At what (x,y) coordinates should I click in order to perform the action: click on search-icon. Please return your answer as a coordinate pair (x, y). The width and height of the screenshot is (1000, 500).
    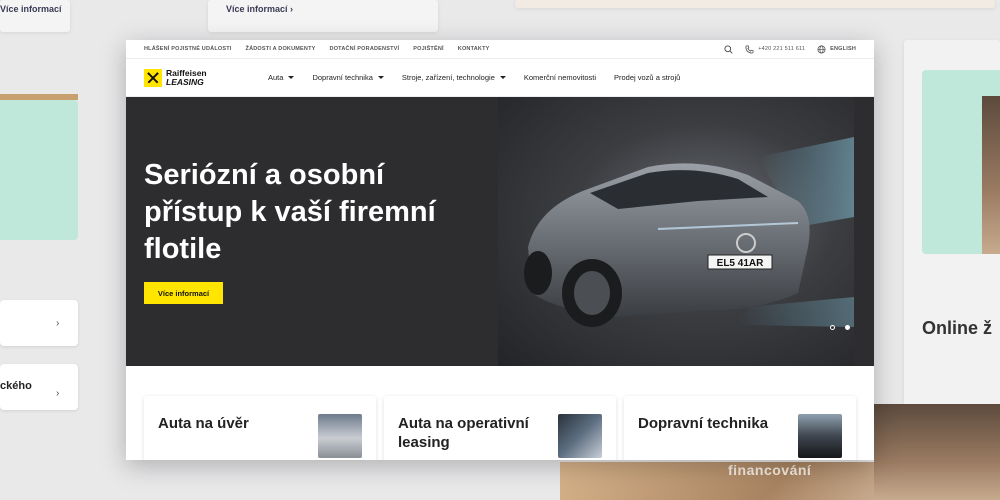
    Looking at the image, I should click on (728, 49).